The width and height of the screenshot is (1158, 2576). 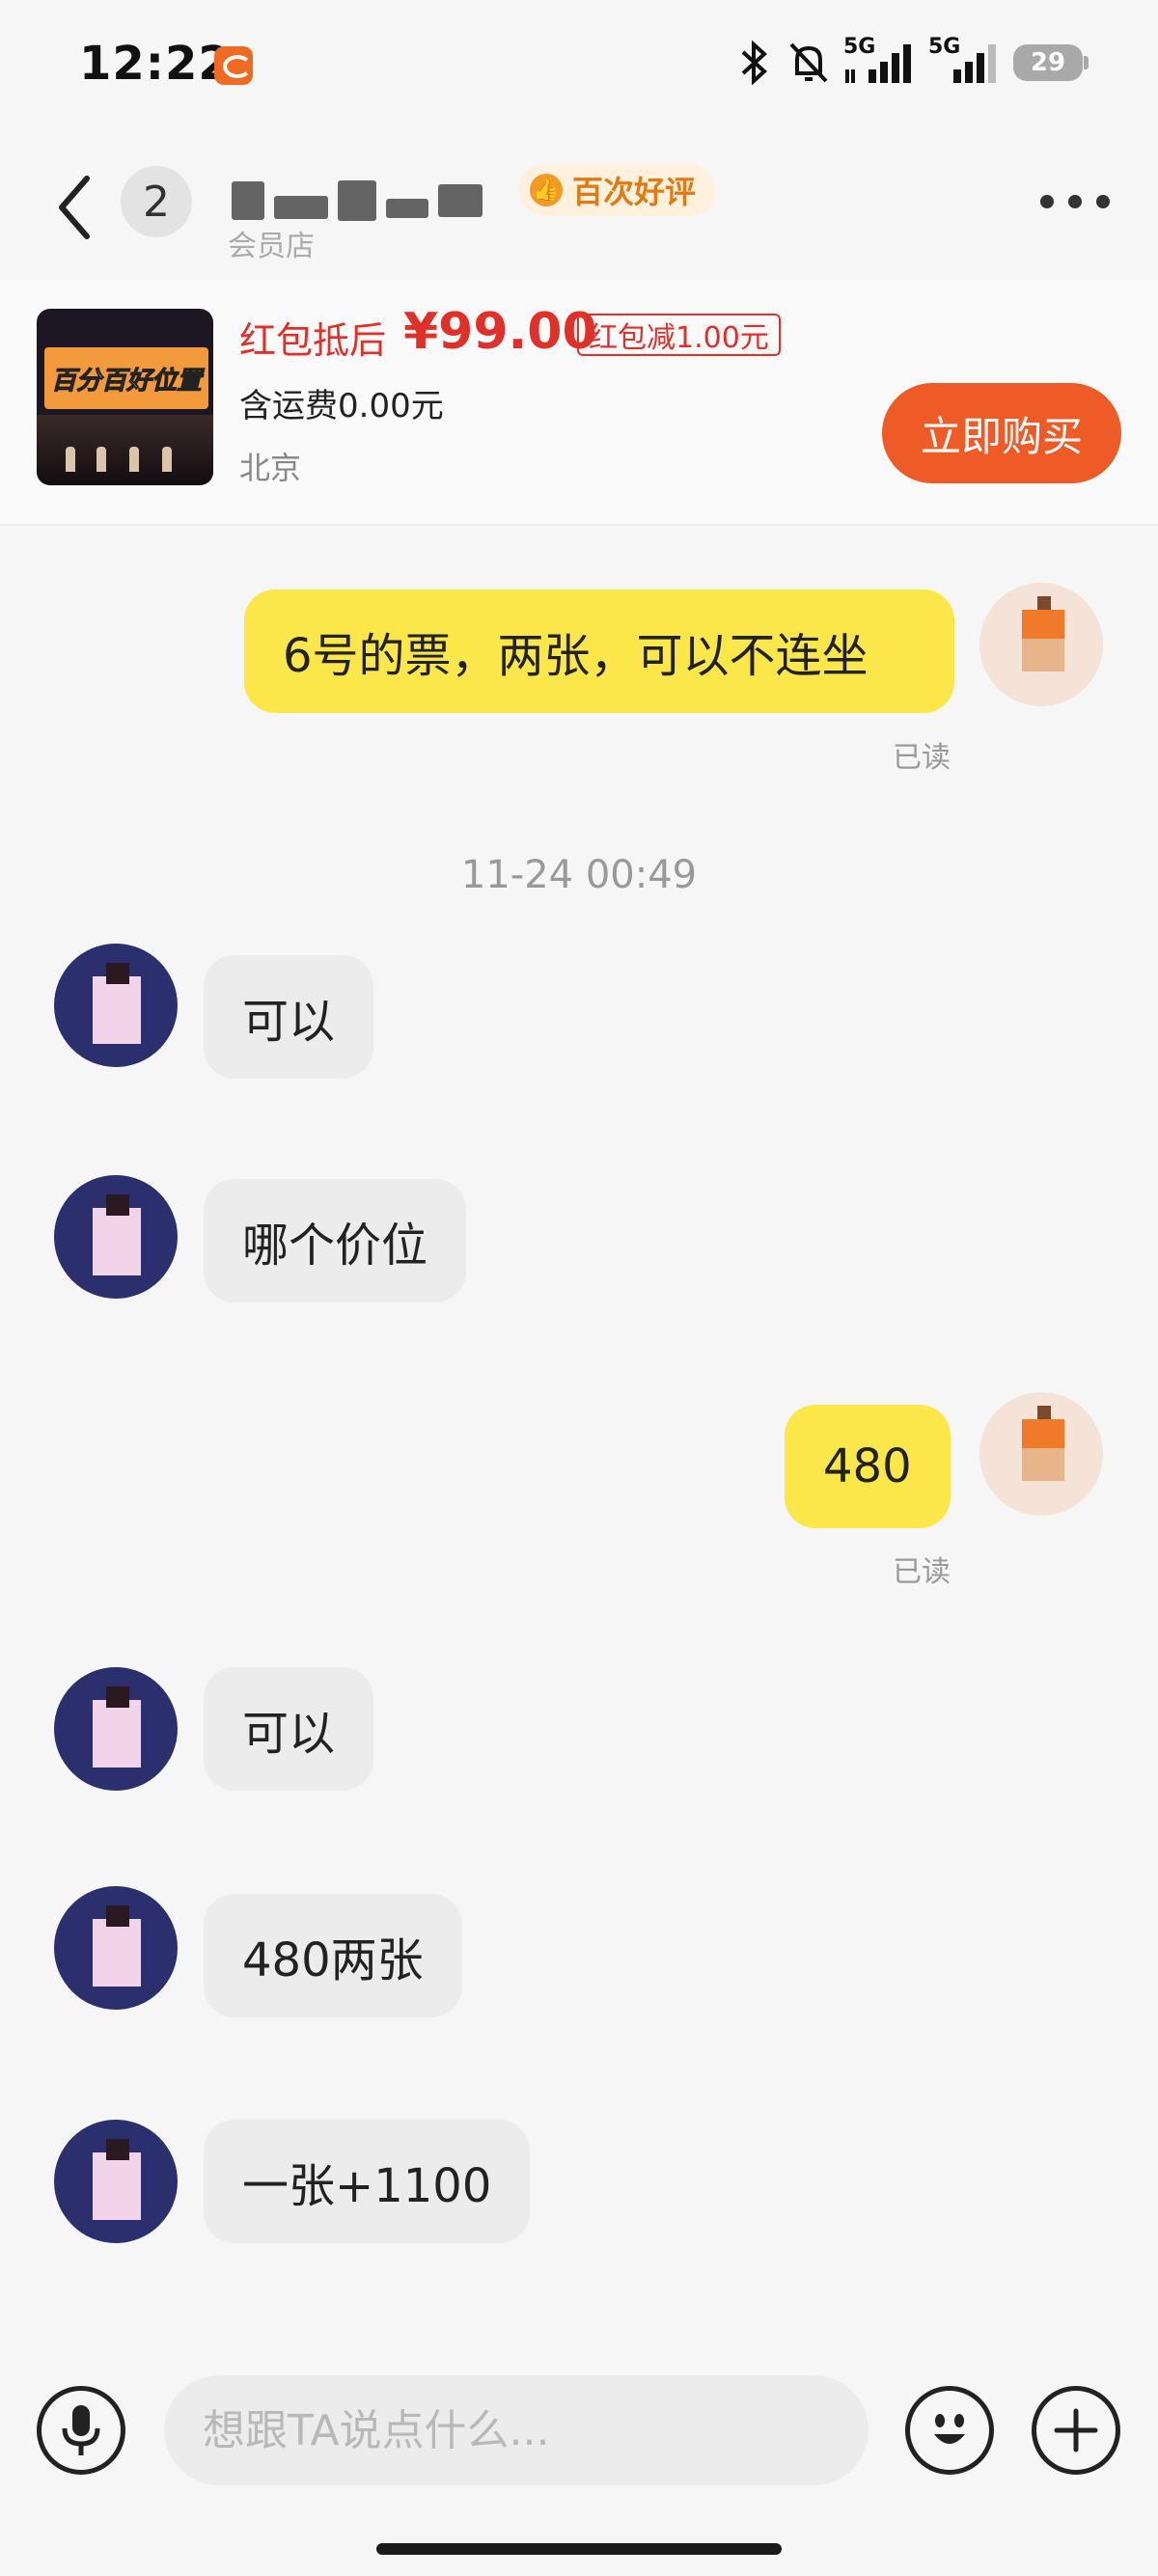 I want to click on rating-badge: 👍 百次好评, so click(x=617, y=190).